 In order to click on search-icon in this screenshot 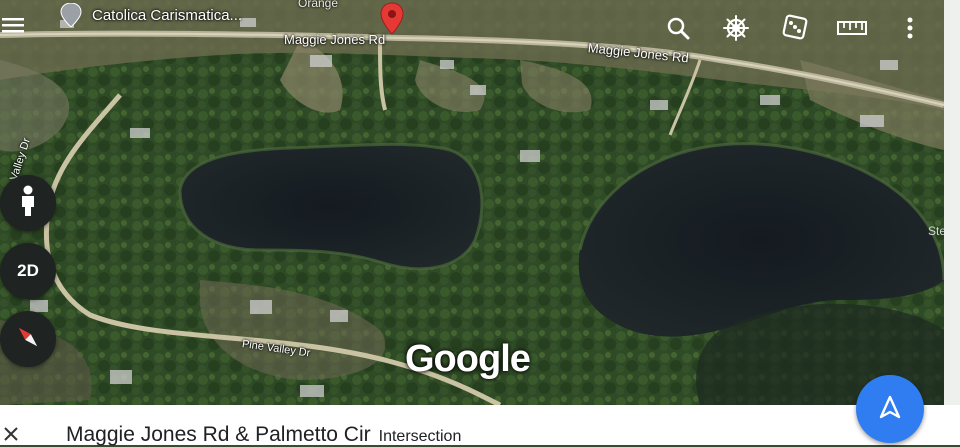, I will do `click(678, 28)`.